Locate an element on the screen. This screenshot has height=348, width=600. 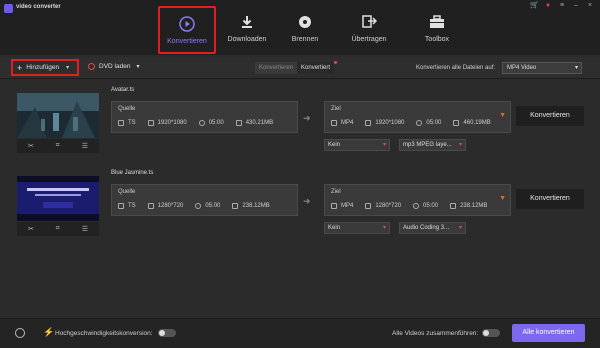
transfer-icon is located at coordinates (369, 22).